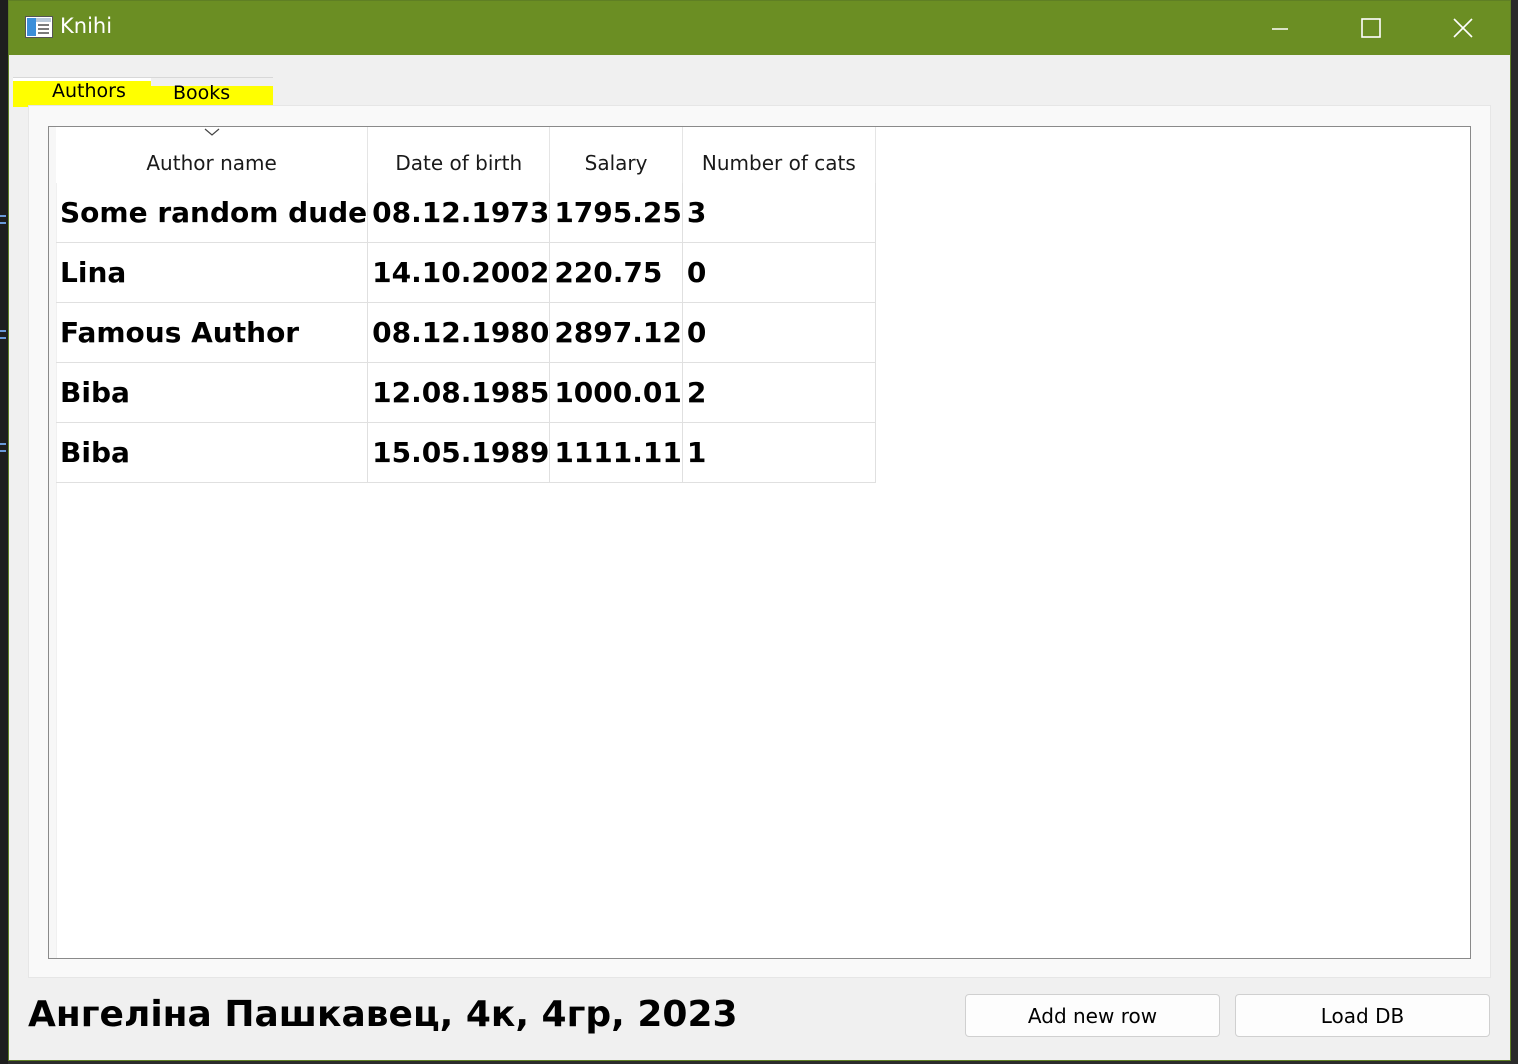 This screenshot has height=1064, width=1518. I want to click on load-db-button: Load DB, so click(1362, 1015).